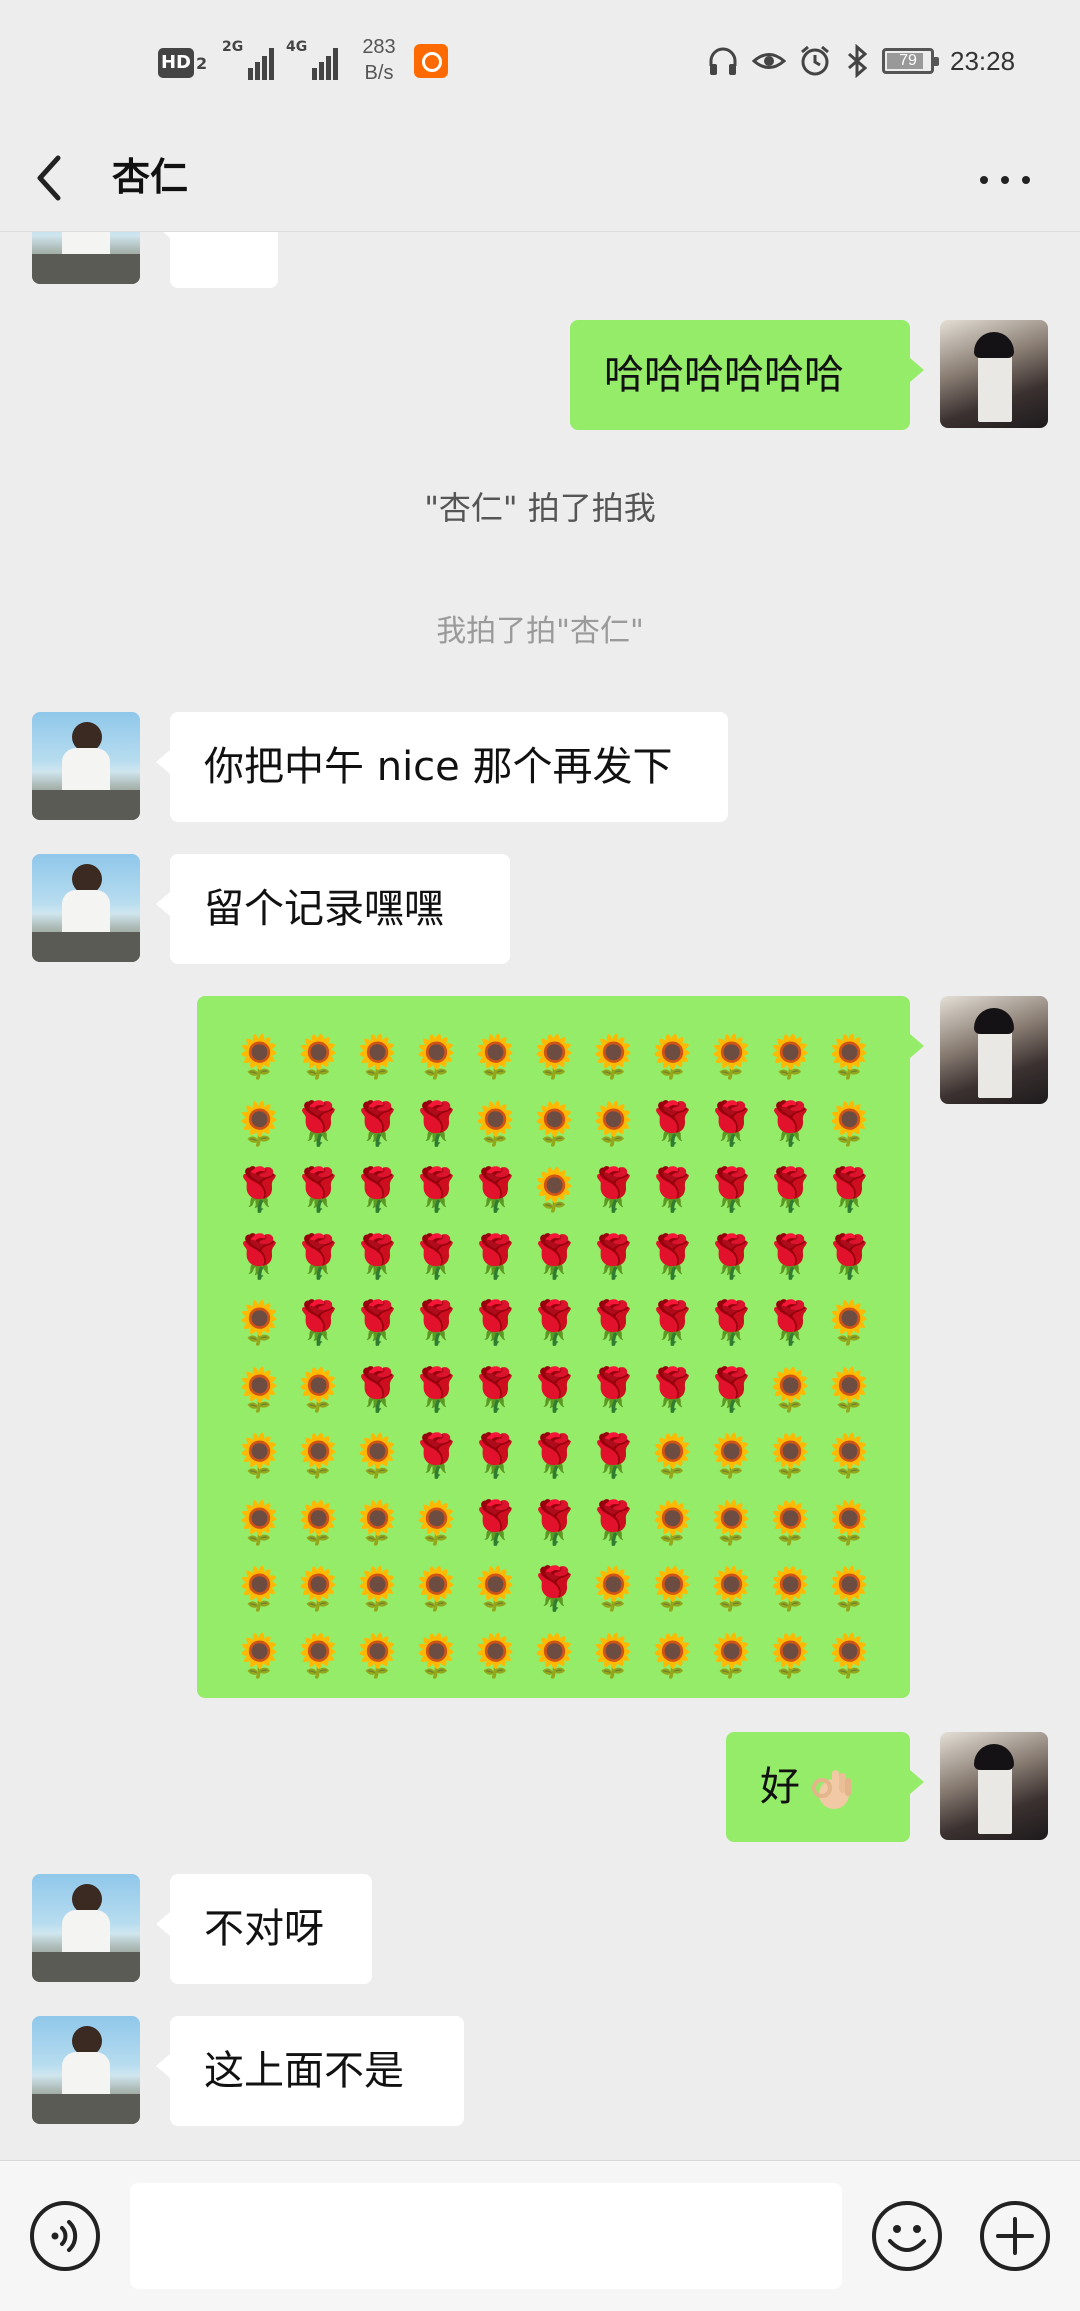  What do you see at coordinates (858, 61) in the screenshot?
I see `bluetooth-icon` at bounding box center [858, 61].